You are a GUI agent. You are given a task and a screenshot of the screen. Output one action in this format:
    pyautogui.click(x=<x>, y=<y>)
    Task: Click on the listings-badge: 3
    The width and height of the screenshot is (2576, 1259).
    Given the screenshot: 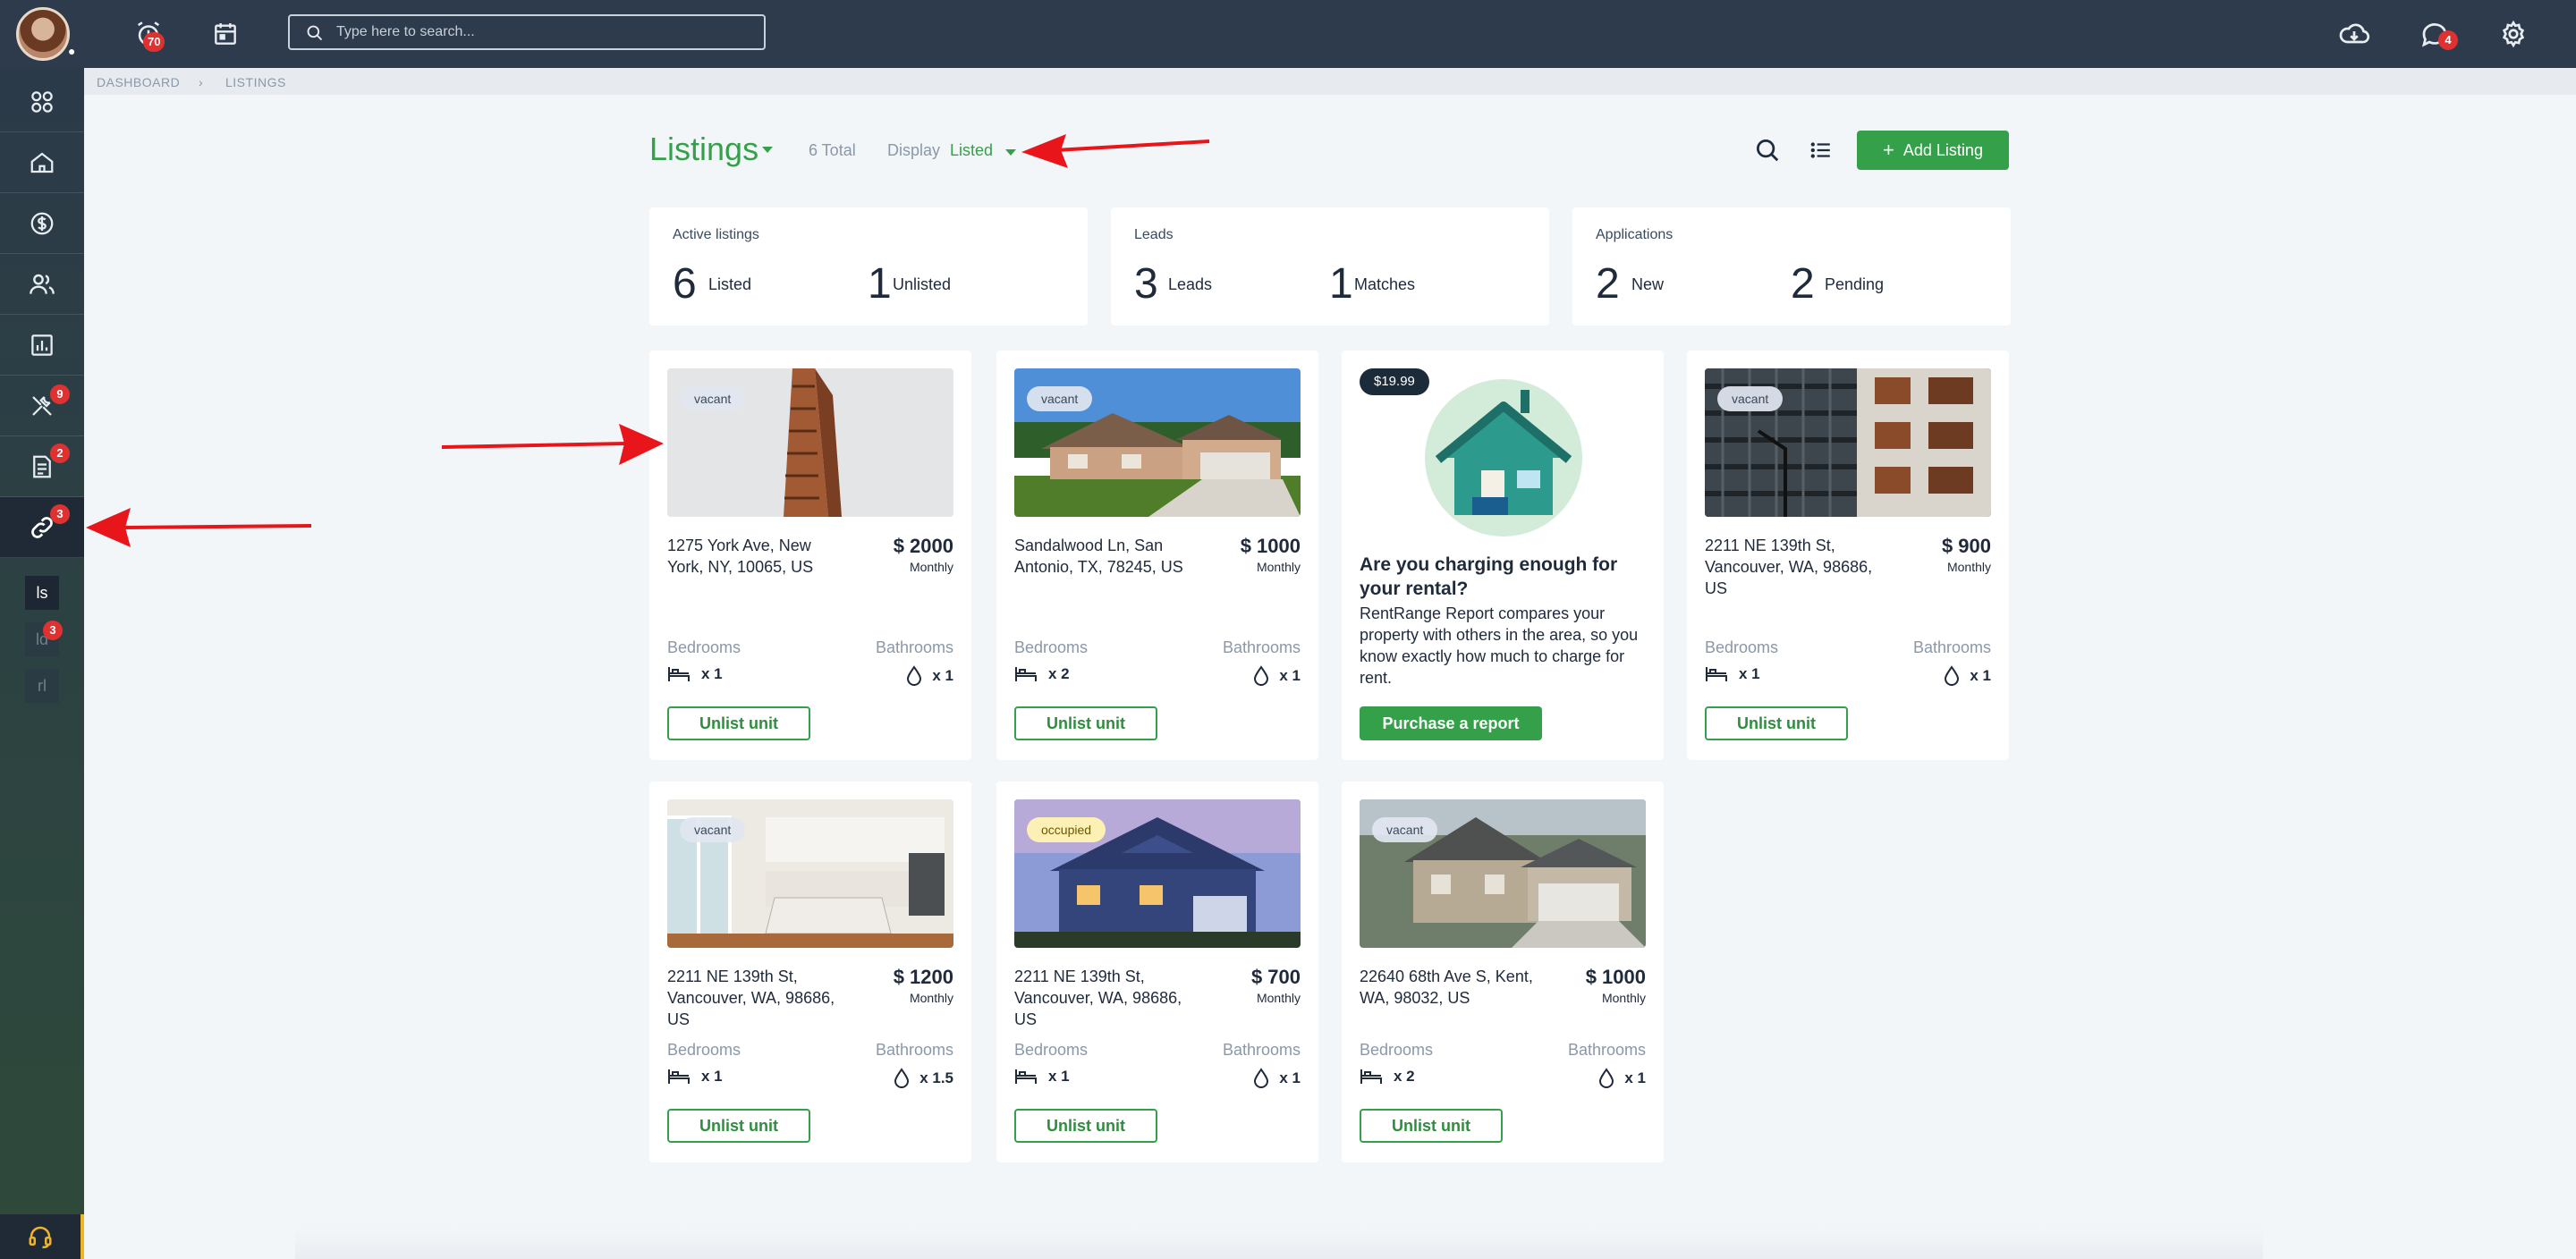 What is the action you would take?
    pyautogui.click(x=60, y=514)
    